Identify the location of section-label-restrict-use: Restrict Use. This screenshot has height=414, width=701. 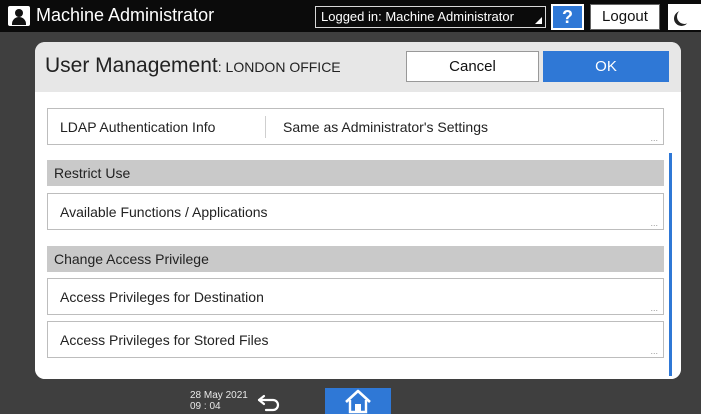
(92, 173).